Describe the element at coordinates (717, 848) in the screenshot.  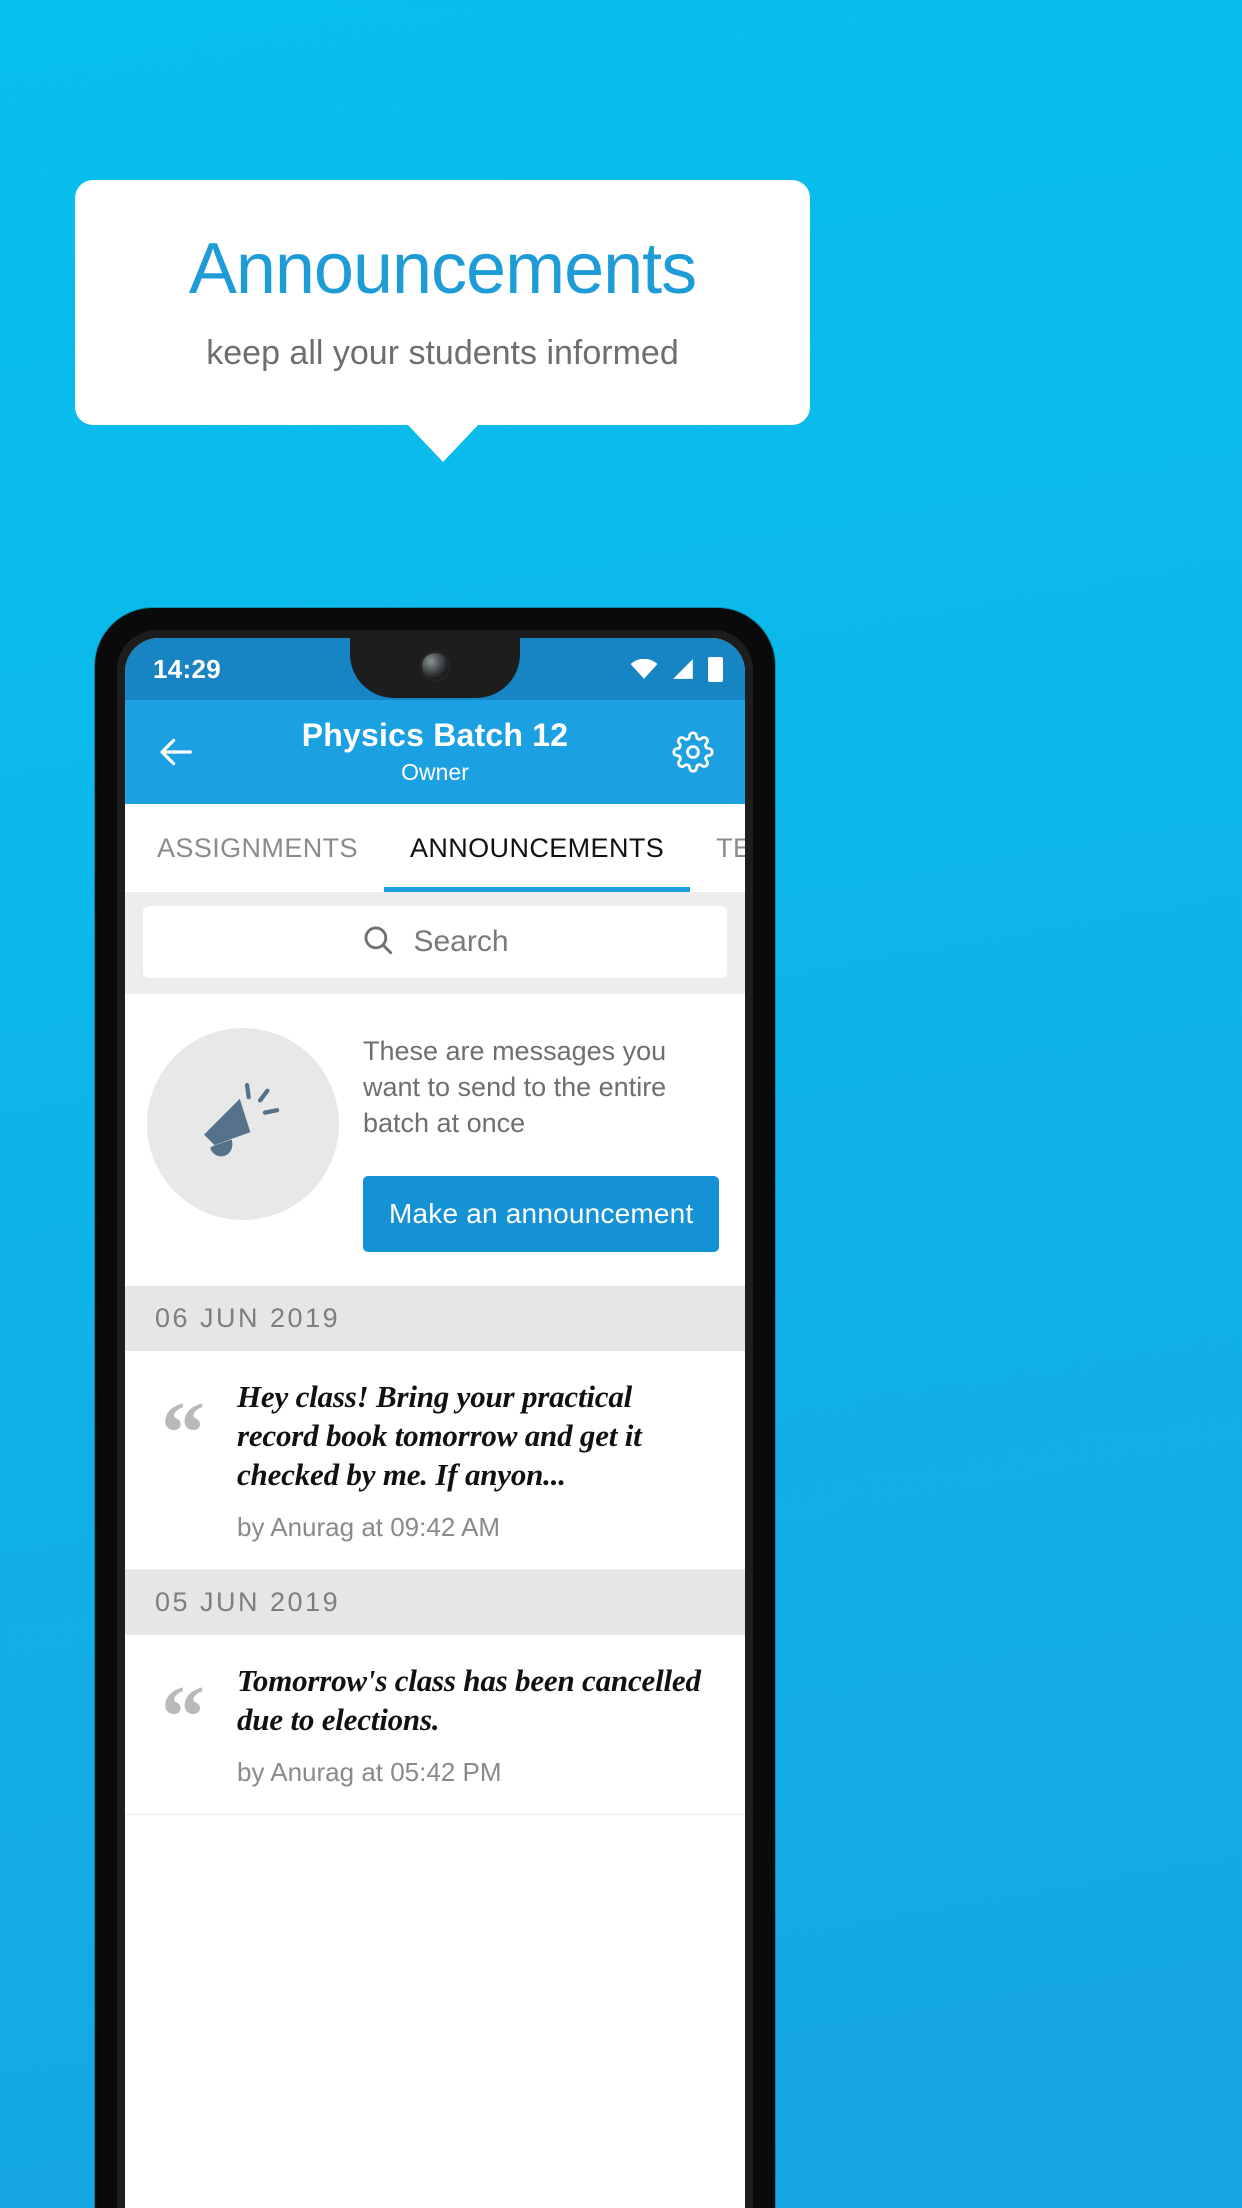
I see `tab-tests: TESTS` at that location.